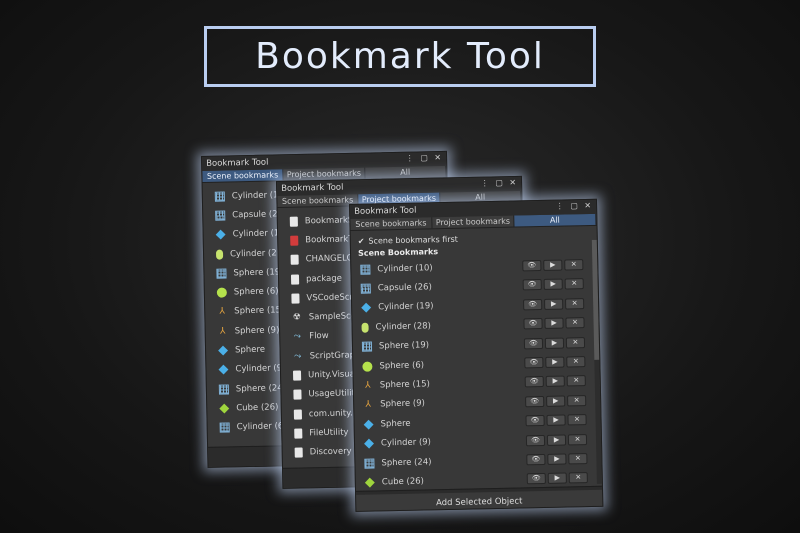 The height and width of the screenshot is (533, 800). Describe the element at coordinates (406, 307) in the screenshot. I see `item-label: Cylinder (19)` at that location.